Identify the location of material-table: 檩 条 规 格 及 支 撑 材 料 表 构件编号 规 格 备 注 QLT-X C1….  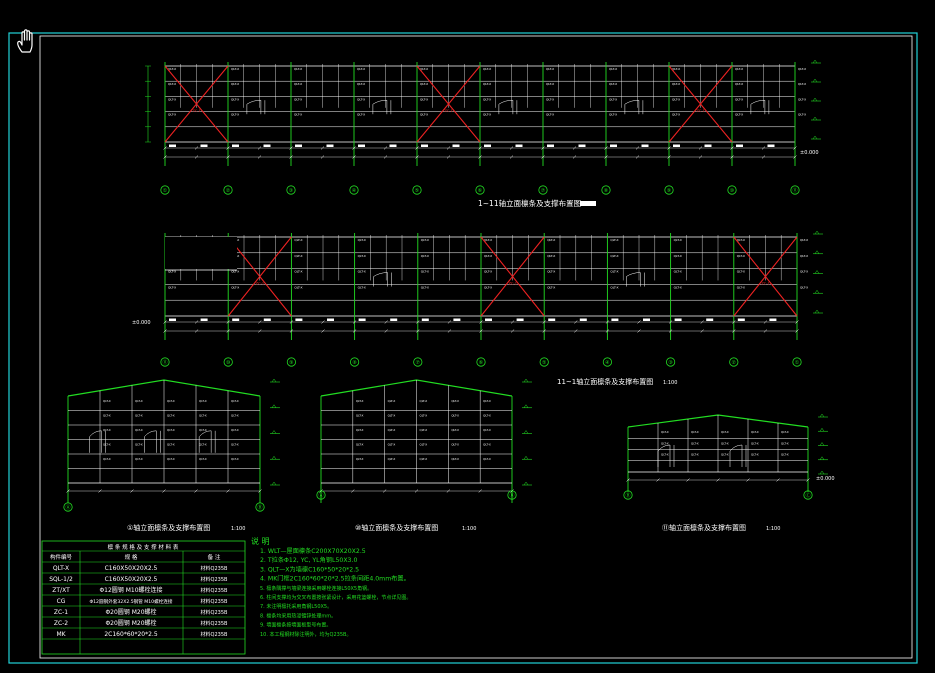
(143, 597).